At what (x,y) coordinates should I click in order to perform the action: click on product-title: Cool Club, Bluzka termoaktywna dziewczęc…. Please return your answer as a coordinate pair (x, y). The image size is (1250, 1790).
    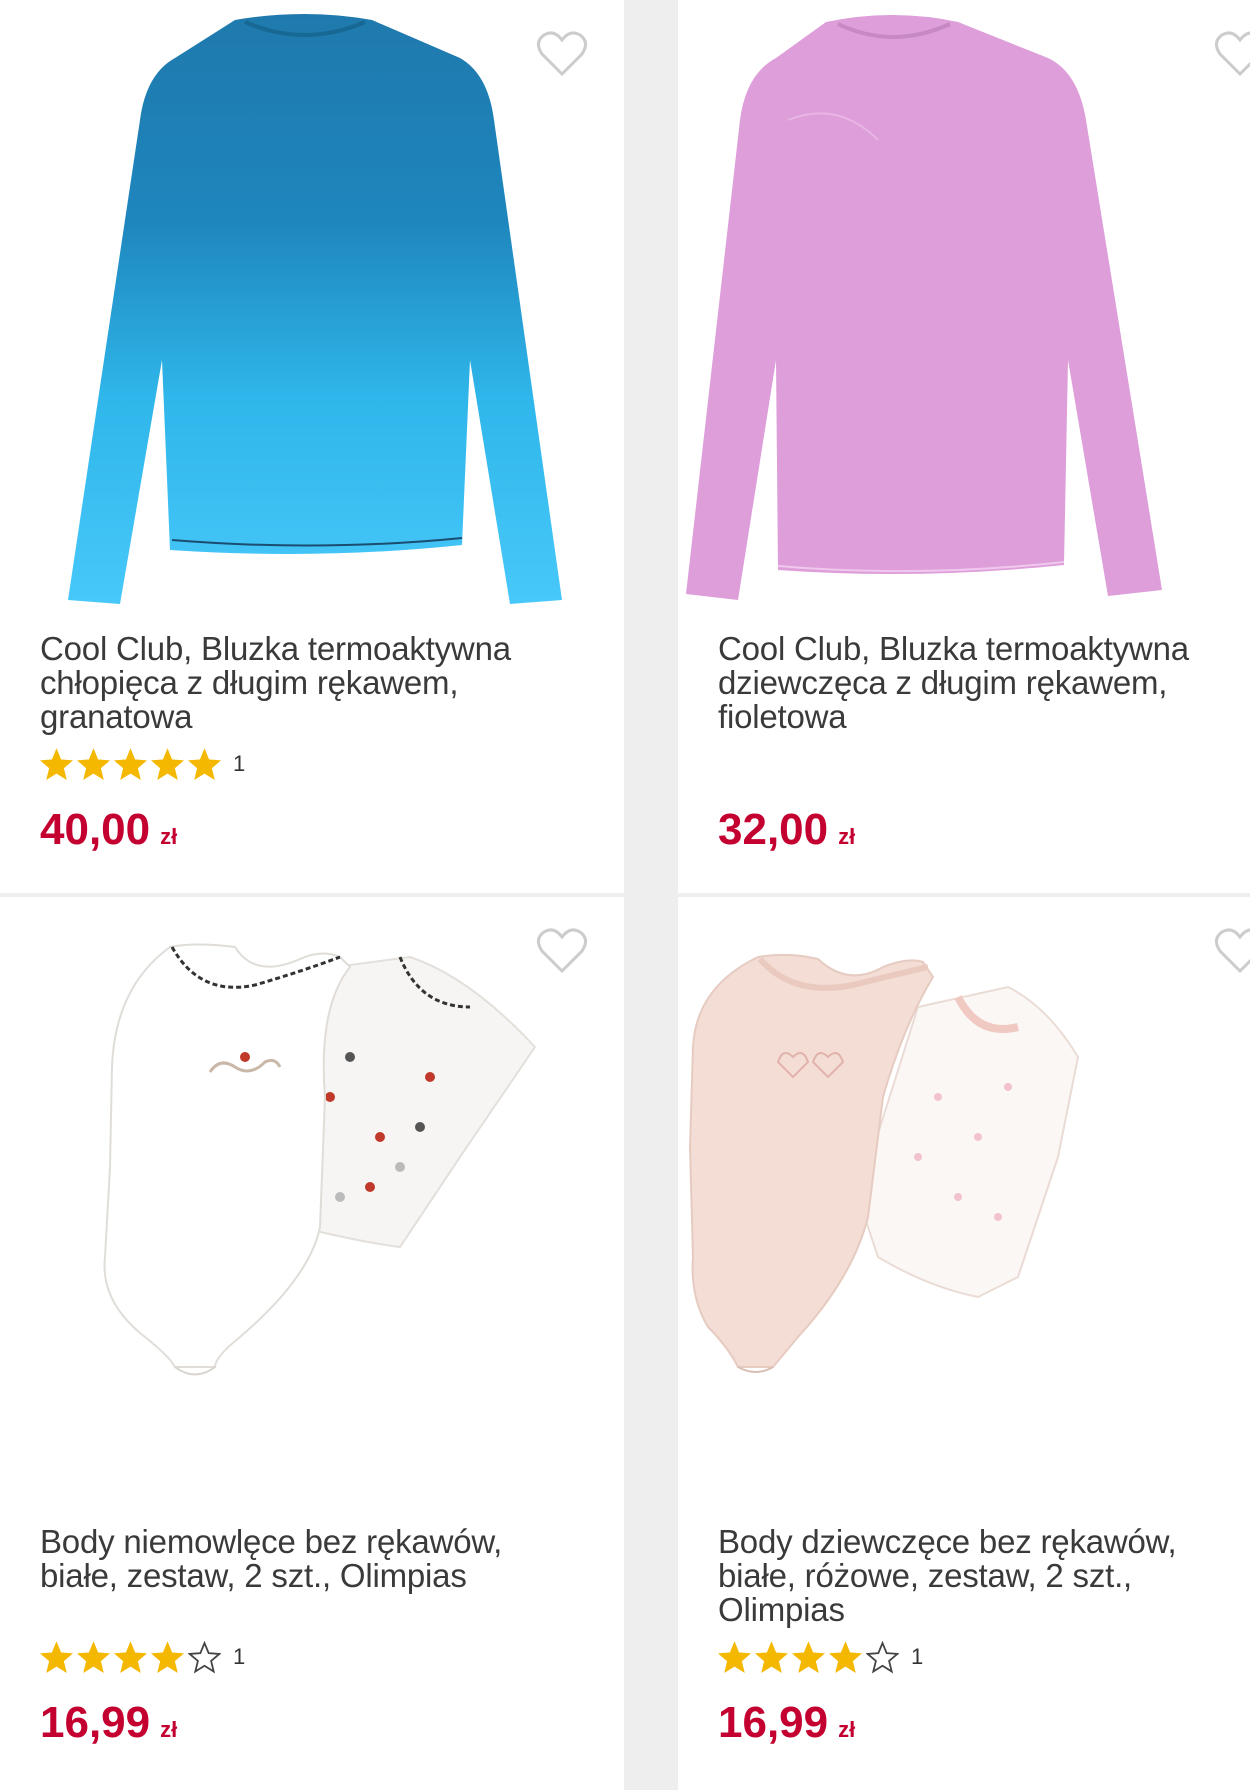
    Looking at the image, I should click on (969, 683).